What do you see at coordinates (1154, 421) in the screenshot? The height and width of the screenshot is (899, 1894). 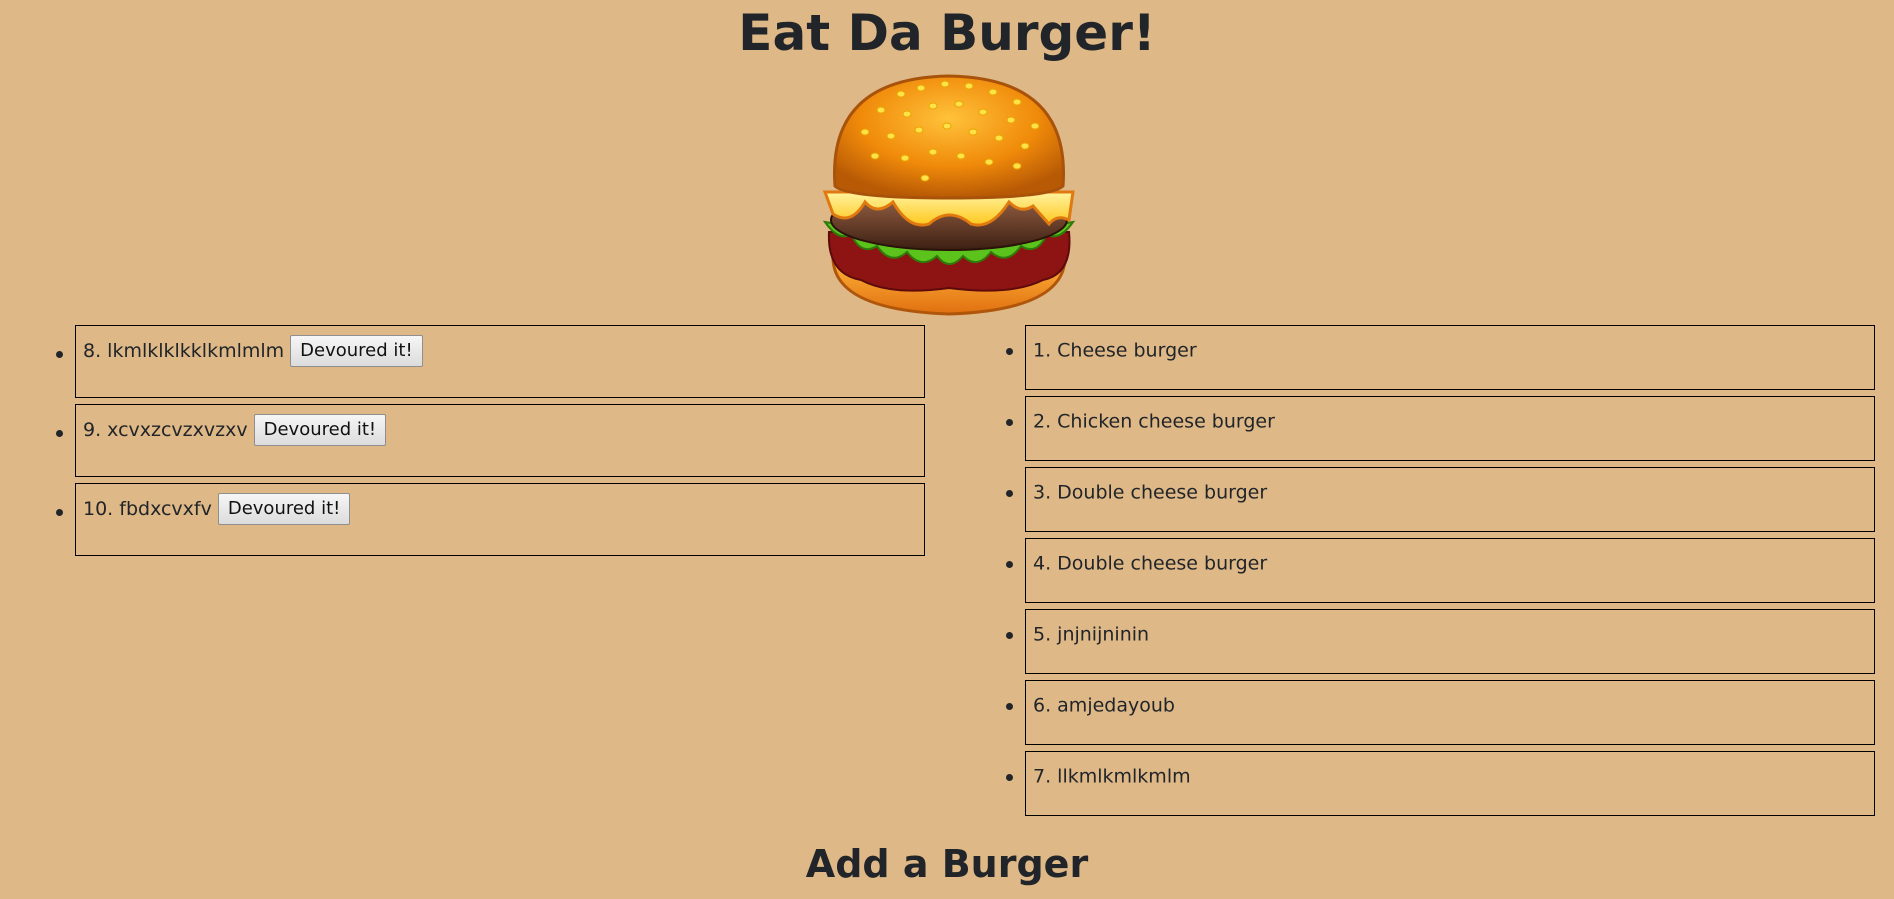 I see `burger-name: 2. Chicken cheese burger` at bounding box center [1154, 421].